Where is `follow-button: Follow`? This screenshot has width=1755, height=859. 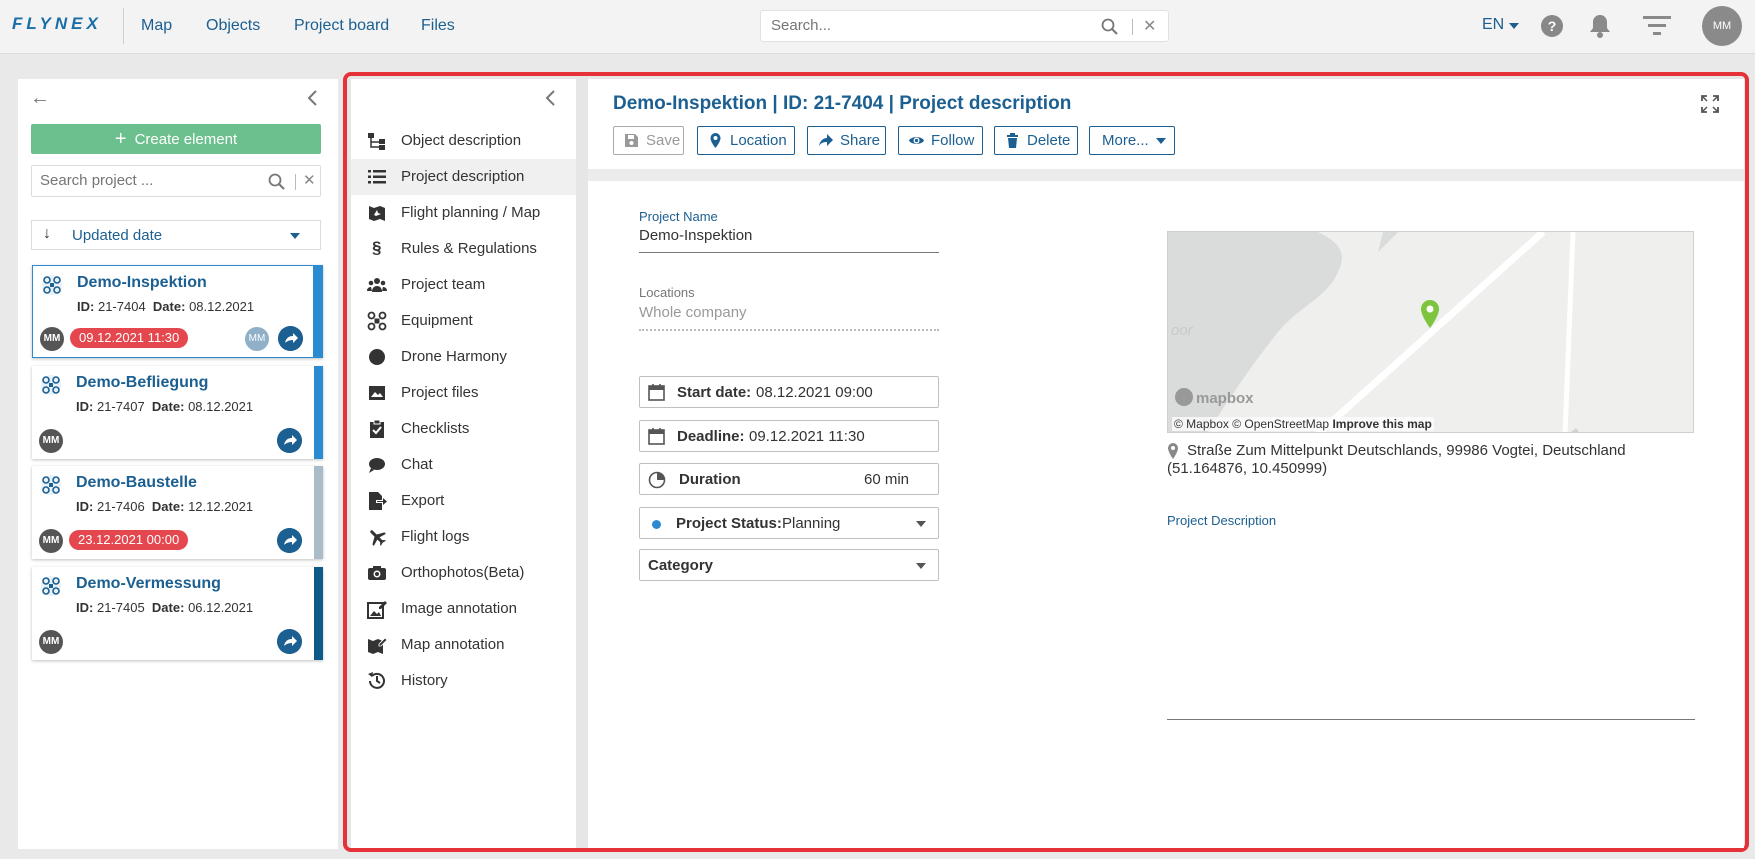
follow-button: Follow is located at coordinates (940, 140).